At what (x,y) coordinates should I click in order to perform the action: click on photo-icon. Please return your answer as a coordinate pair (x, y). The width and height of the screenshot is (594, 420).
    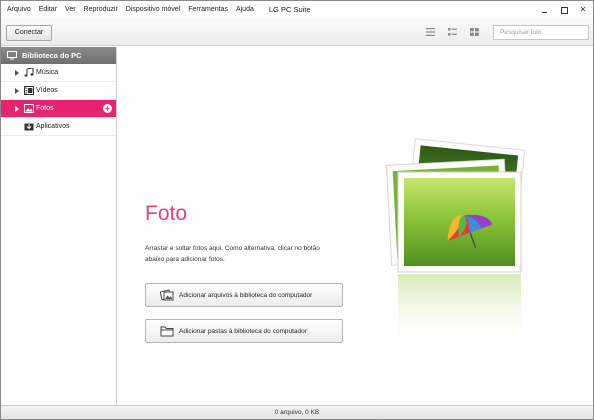
    Looking at the image, I should click on (29, 108).